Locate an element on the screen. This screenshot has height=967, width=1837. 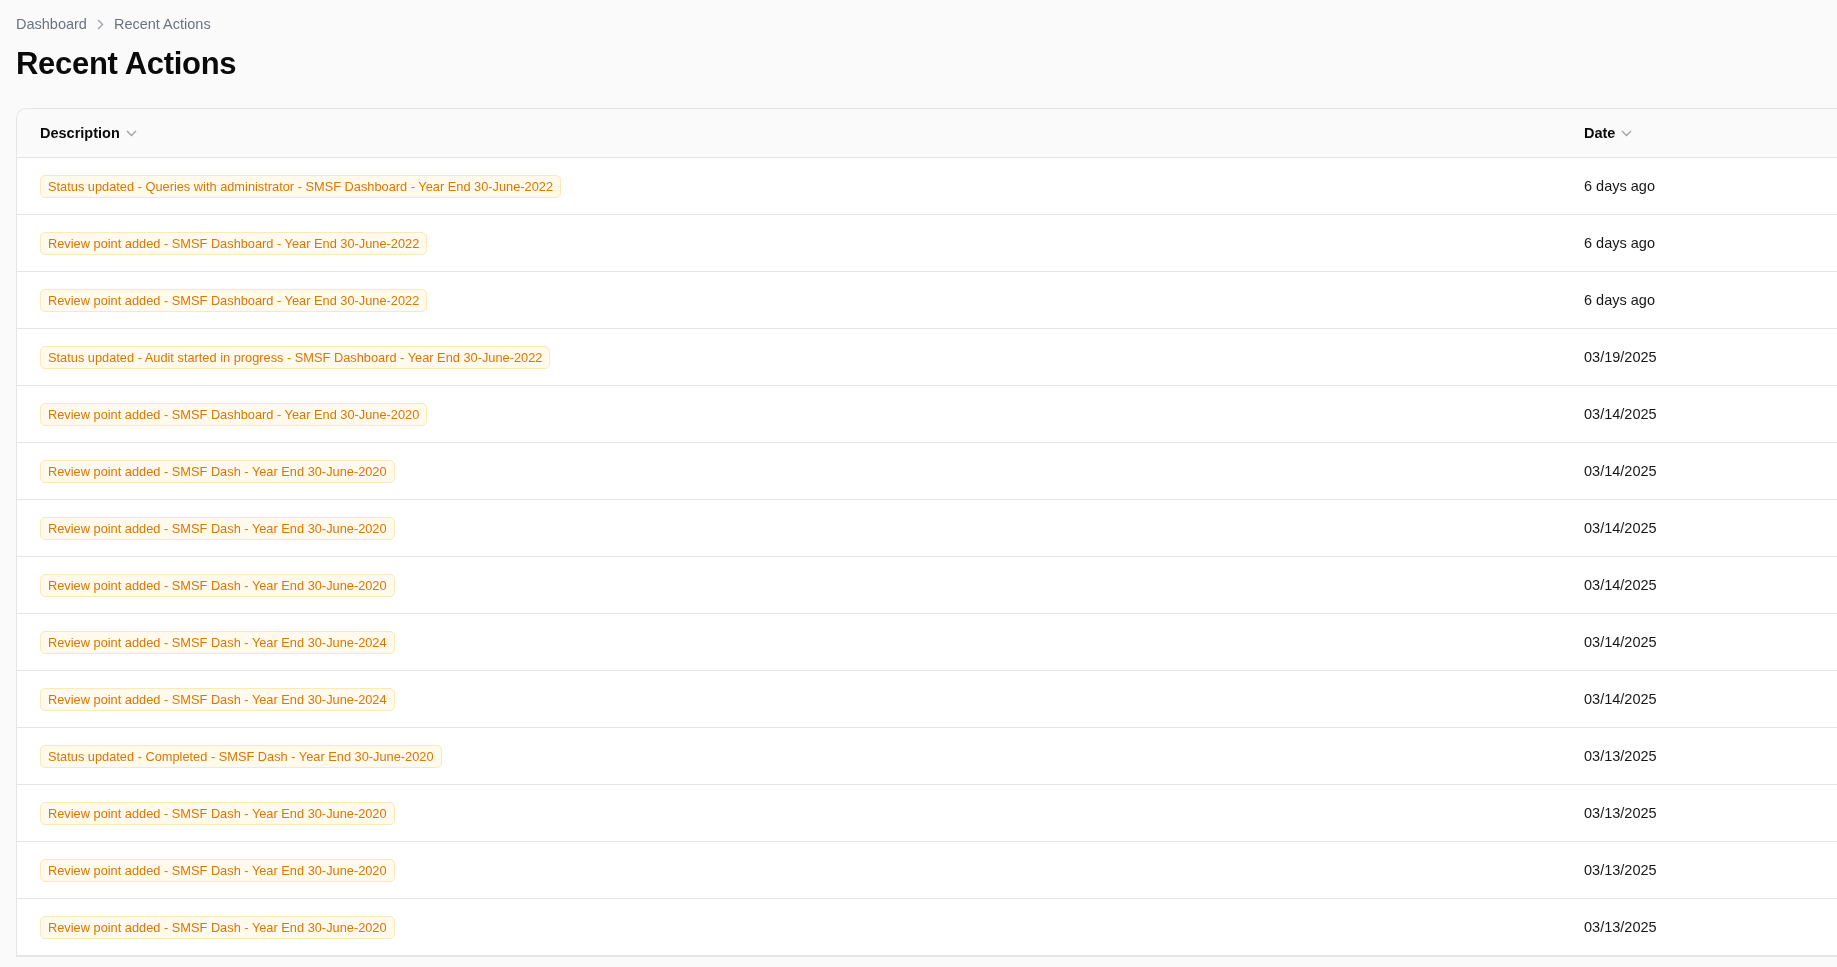
action-tag: Review point added - SMSF Dashboard - Year End 30-June-2020 is located at coordinates (234, 414).